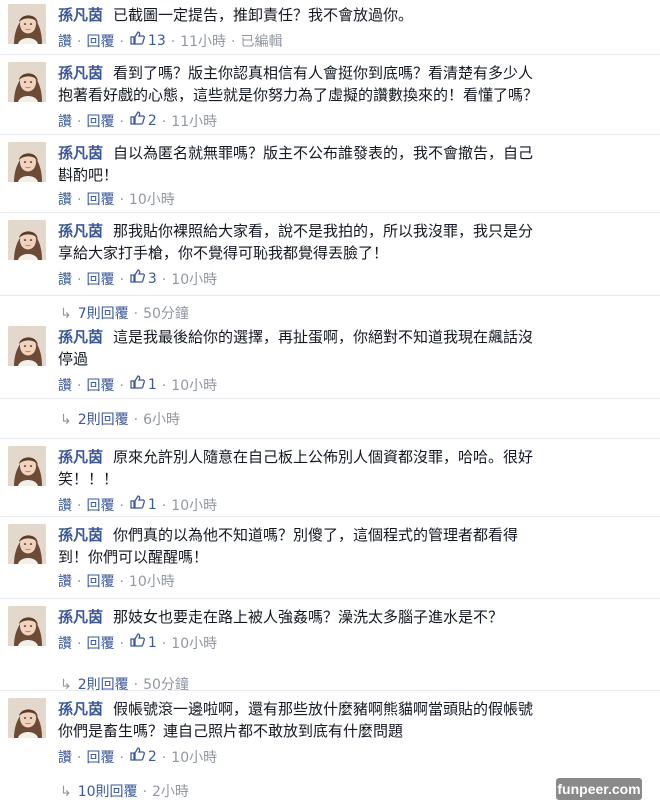 The width and height of the screenshot is (660, 806). I want to click on comment-line: 孫凡茵 假帳號滾一邊啦啊，還有那些放什麼豬啊熊貓啊當頭貼的假帳號, so click(352, 709).